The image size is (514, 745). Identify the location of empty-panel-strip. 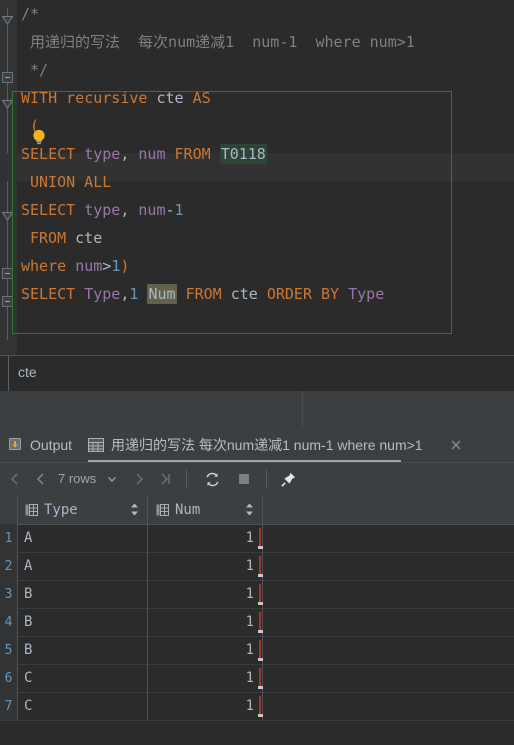
(257, 409).